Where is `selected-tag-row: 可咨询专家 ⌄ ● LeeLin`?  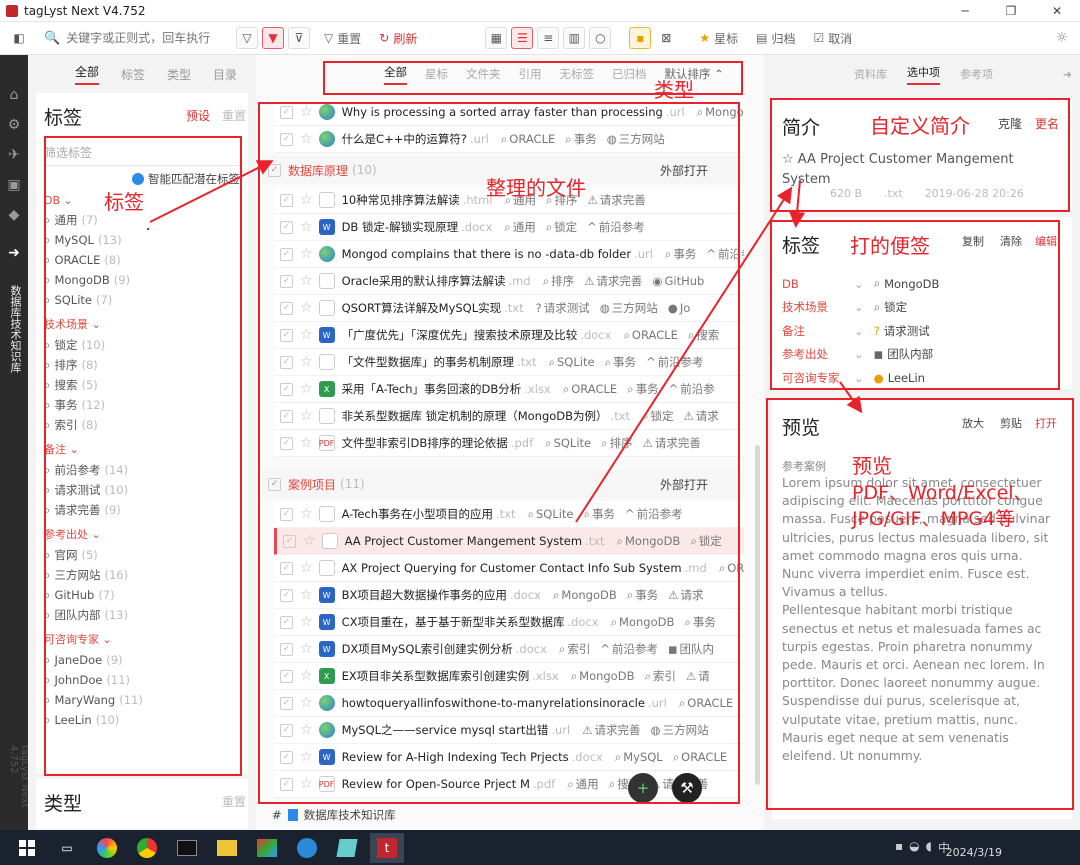 selected-tag-row: 可咨询专家 ⌄ ● LeeLin is located at coordinates (922, 378).